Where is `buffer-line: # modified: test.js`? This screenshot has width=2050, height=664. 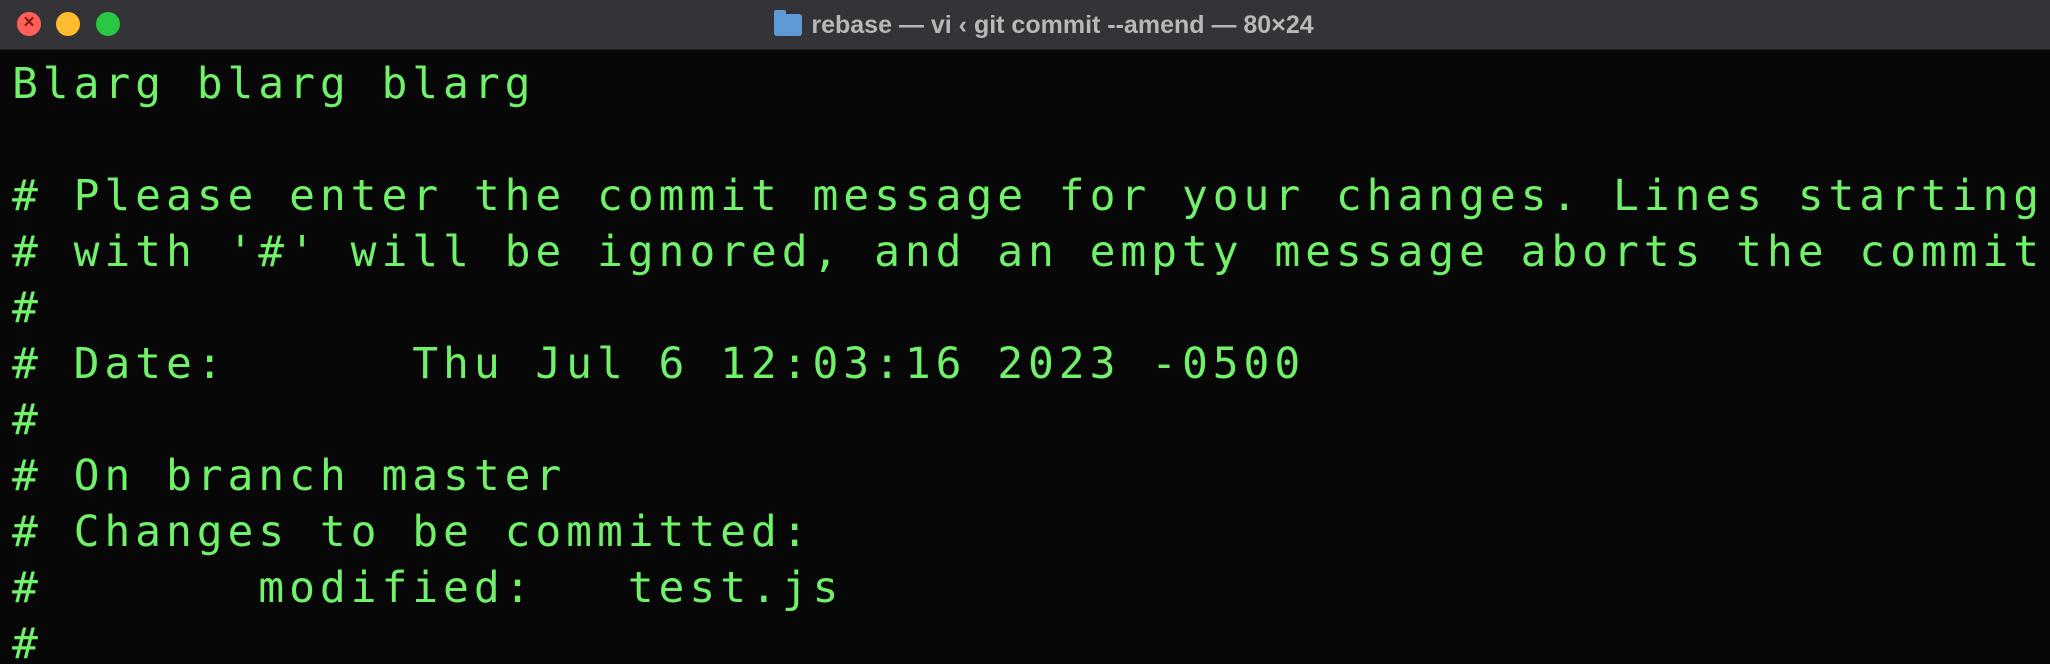 buffer-line: # modified: test.js is located at coordinates (428, 588).